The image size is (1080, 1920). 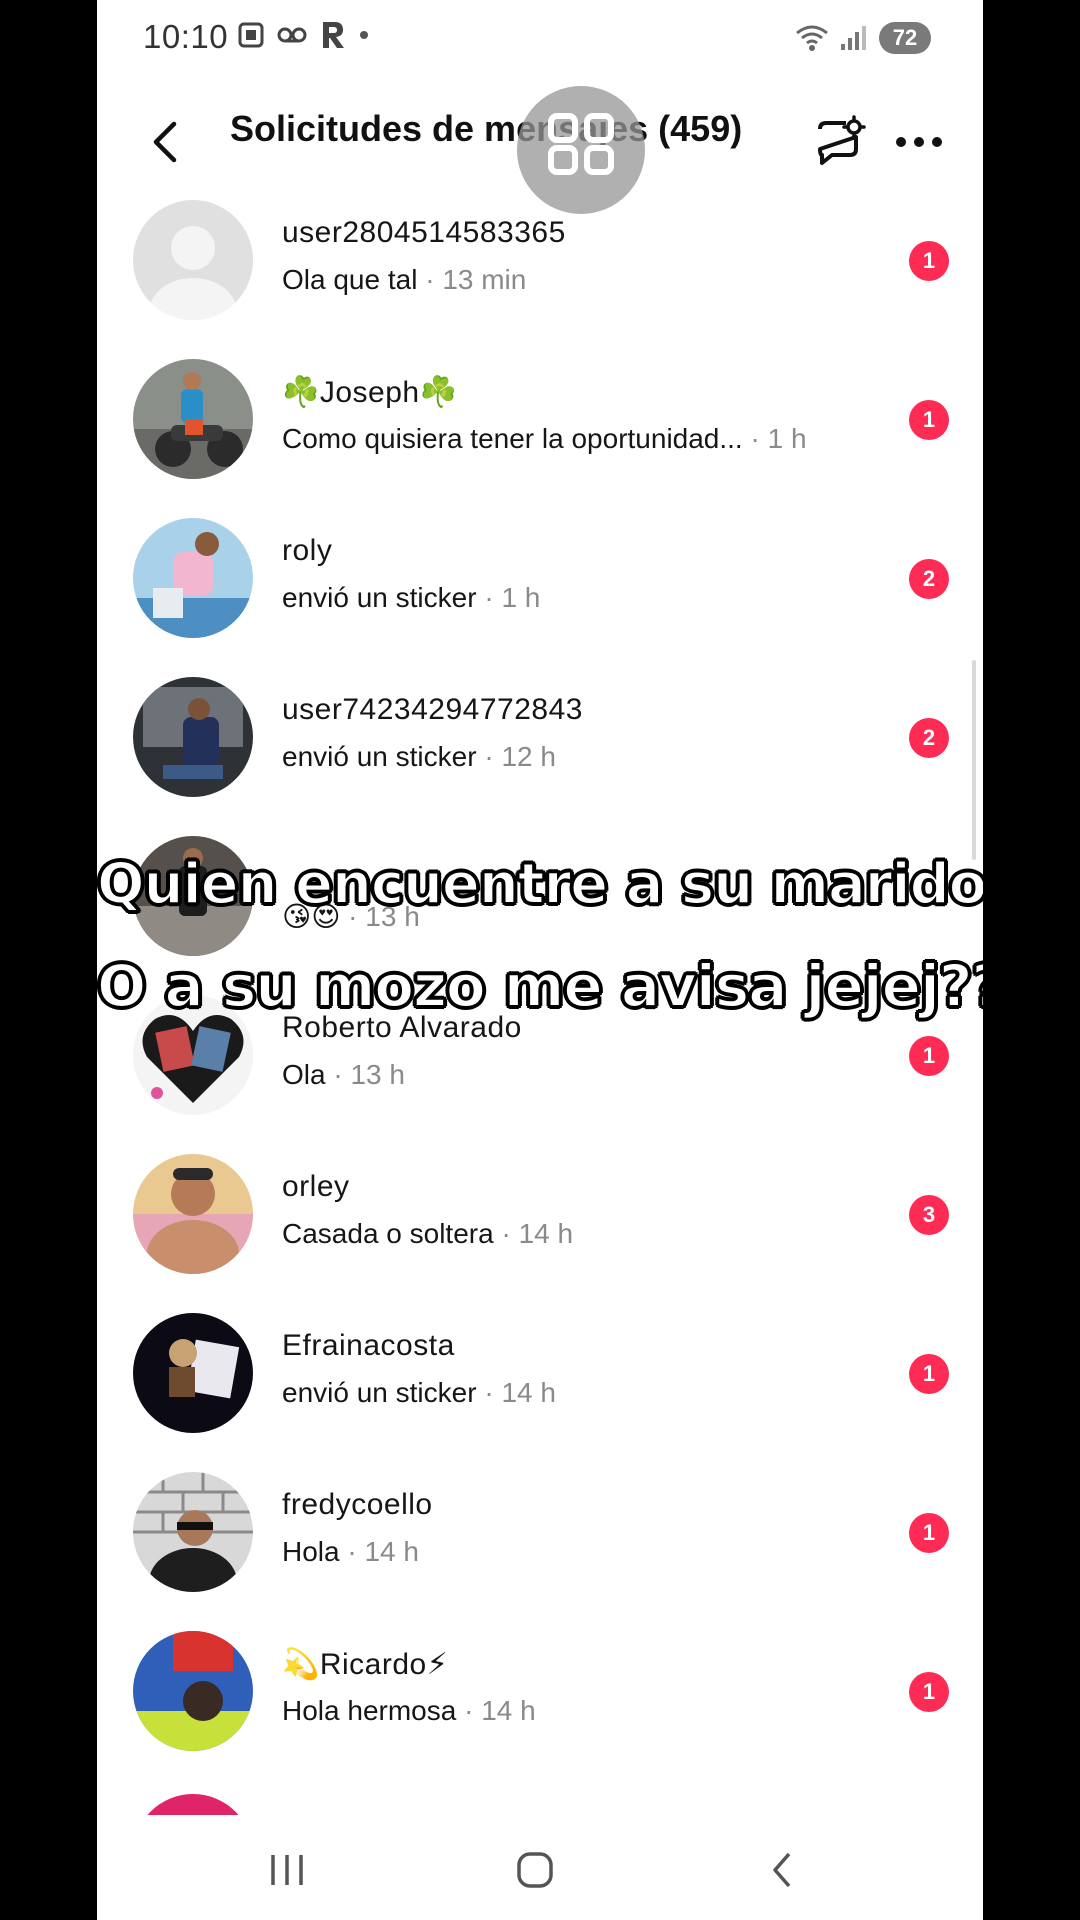 What do you see at coordinates (357, 1504) in the screenshot?
I see `contact-name: fredycoello` at bounding box center [357, 1504].